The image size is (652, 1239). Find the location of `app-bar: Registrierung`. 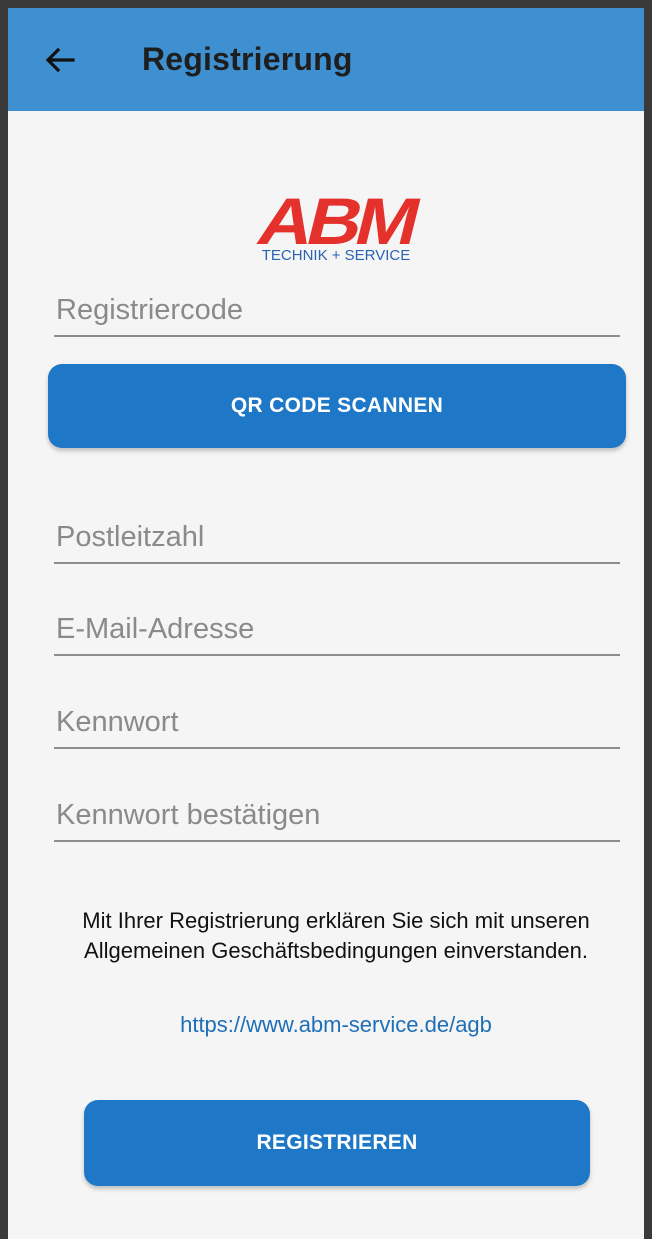

app-bar: Registrierung is located at coordinates (326, 59).